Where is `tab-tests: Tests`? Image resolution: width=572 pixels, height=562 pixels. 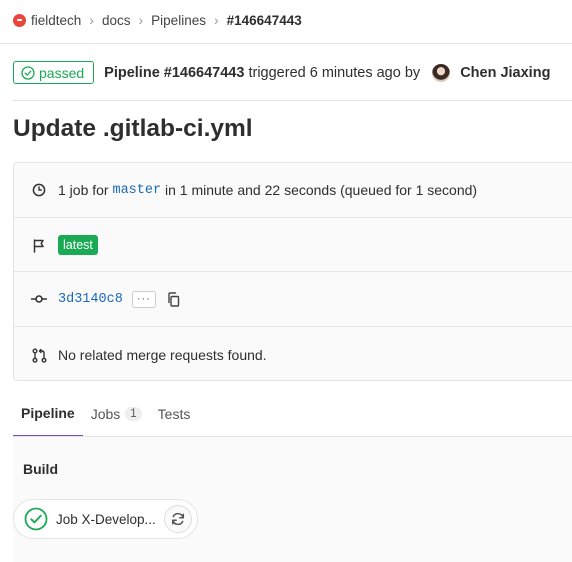
tab-tests: Tests is located at coordinates (174, 416).